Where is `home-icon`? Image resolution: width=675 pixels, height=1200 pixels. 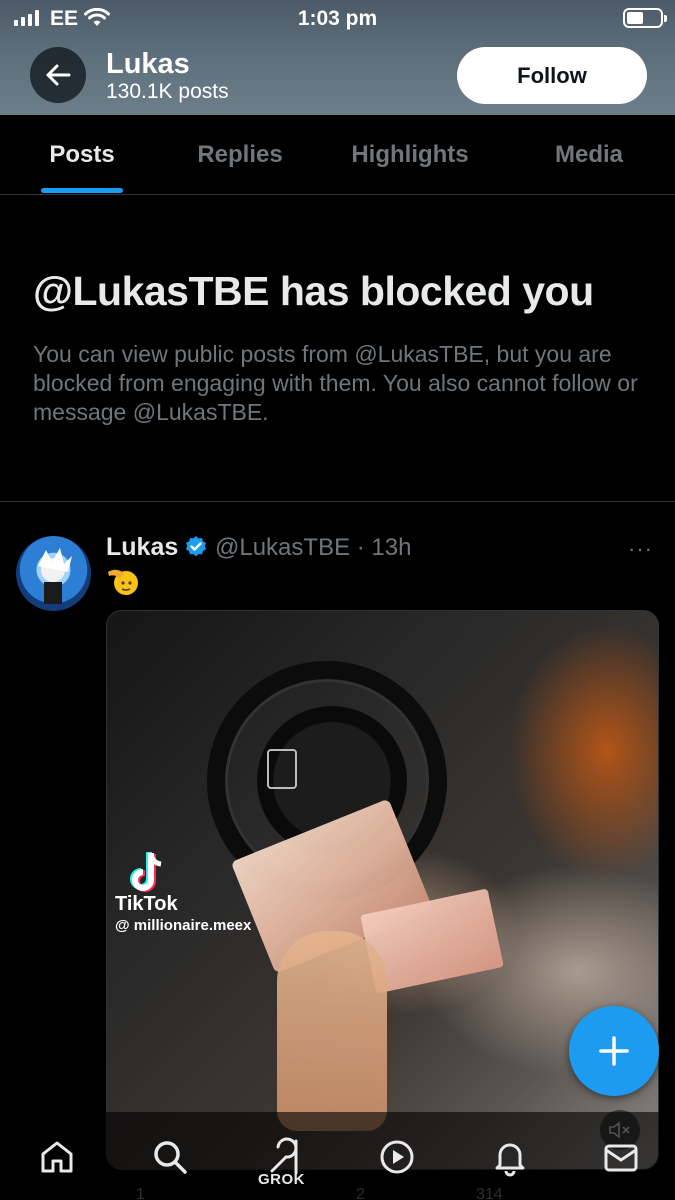
home-icon is located at coordinates (57, 1157).